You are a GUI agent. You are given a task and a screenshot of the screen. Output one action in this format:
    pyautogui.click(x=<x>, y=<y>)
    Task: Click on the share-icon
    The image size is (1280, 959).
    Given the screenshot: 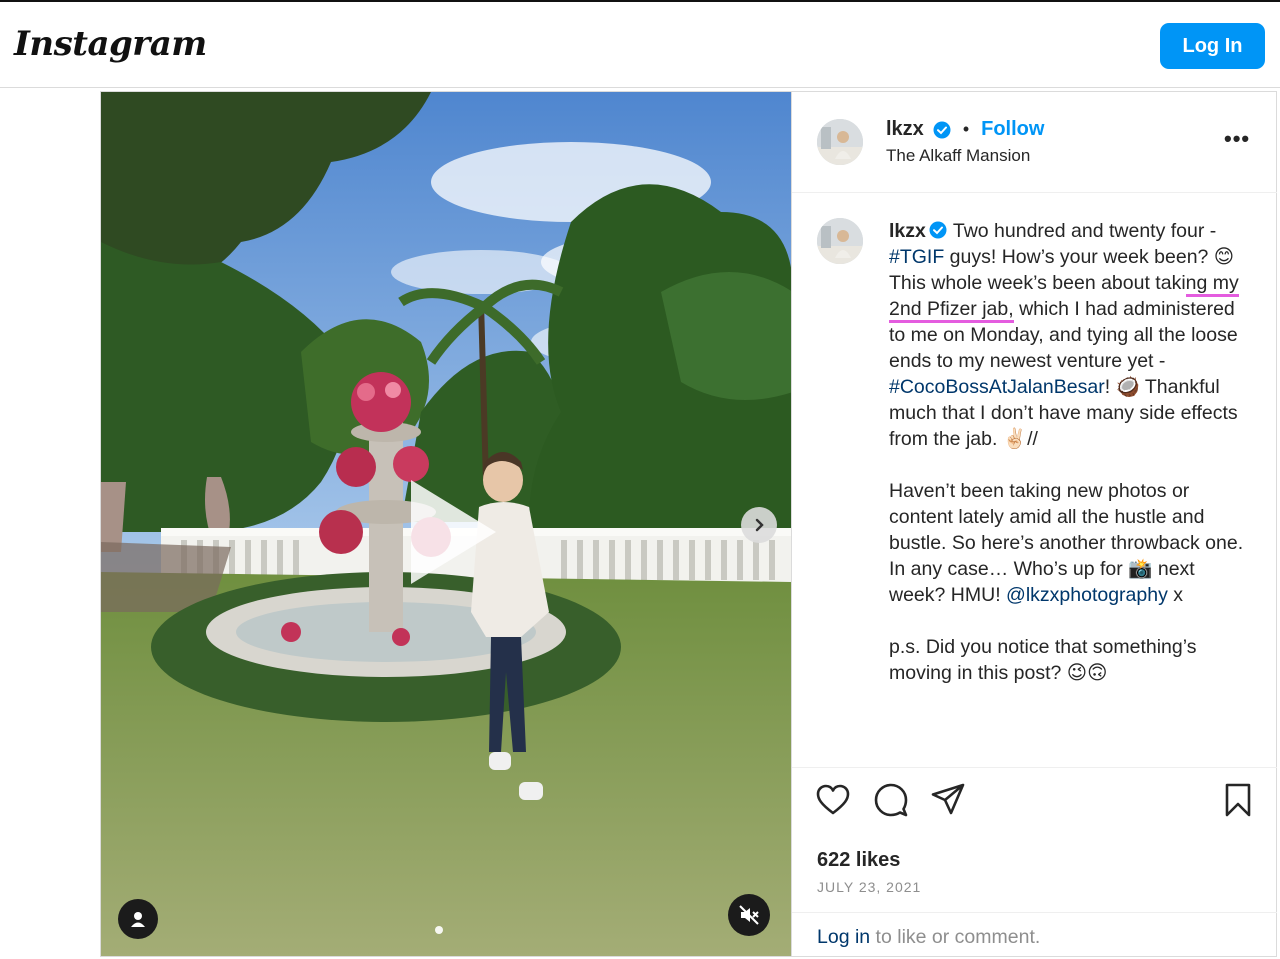 What is the action you would take?
    pyautogui.click(x=948, y=800)
    